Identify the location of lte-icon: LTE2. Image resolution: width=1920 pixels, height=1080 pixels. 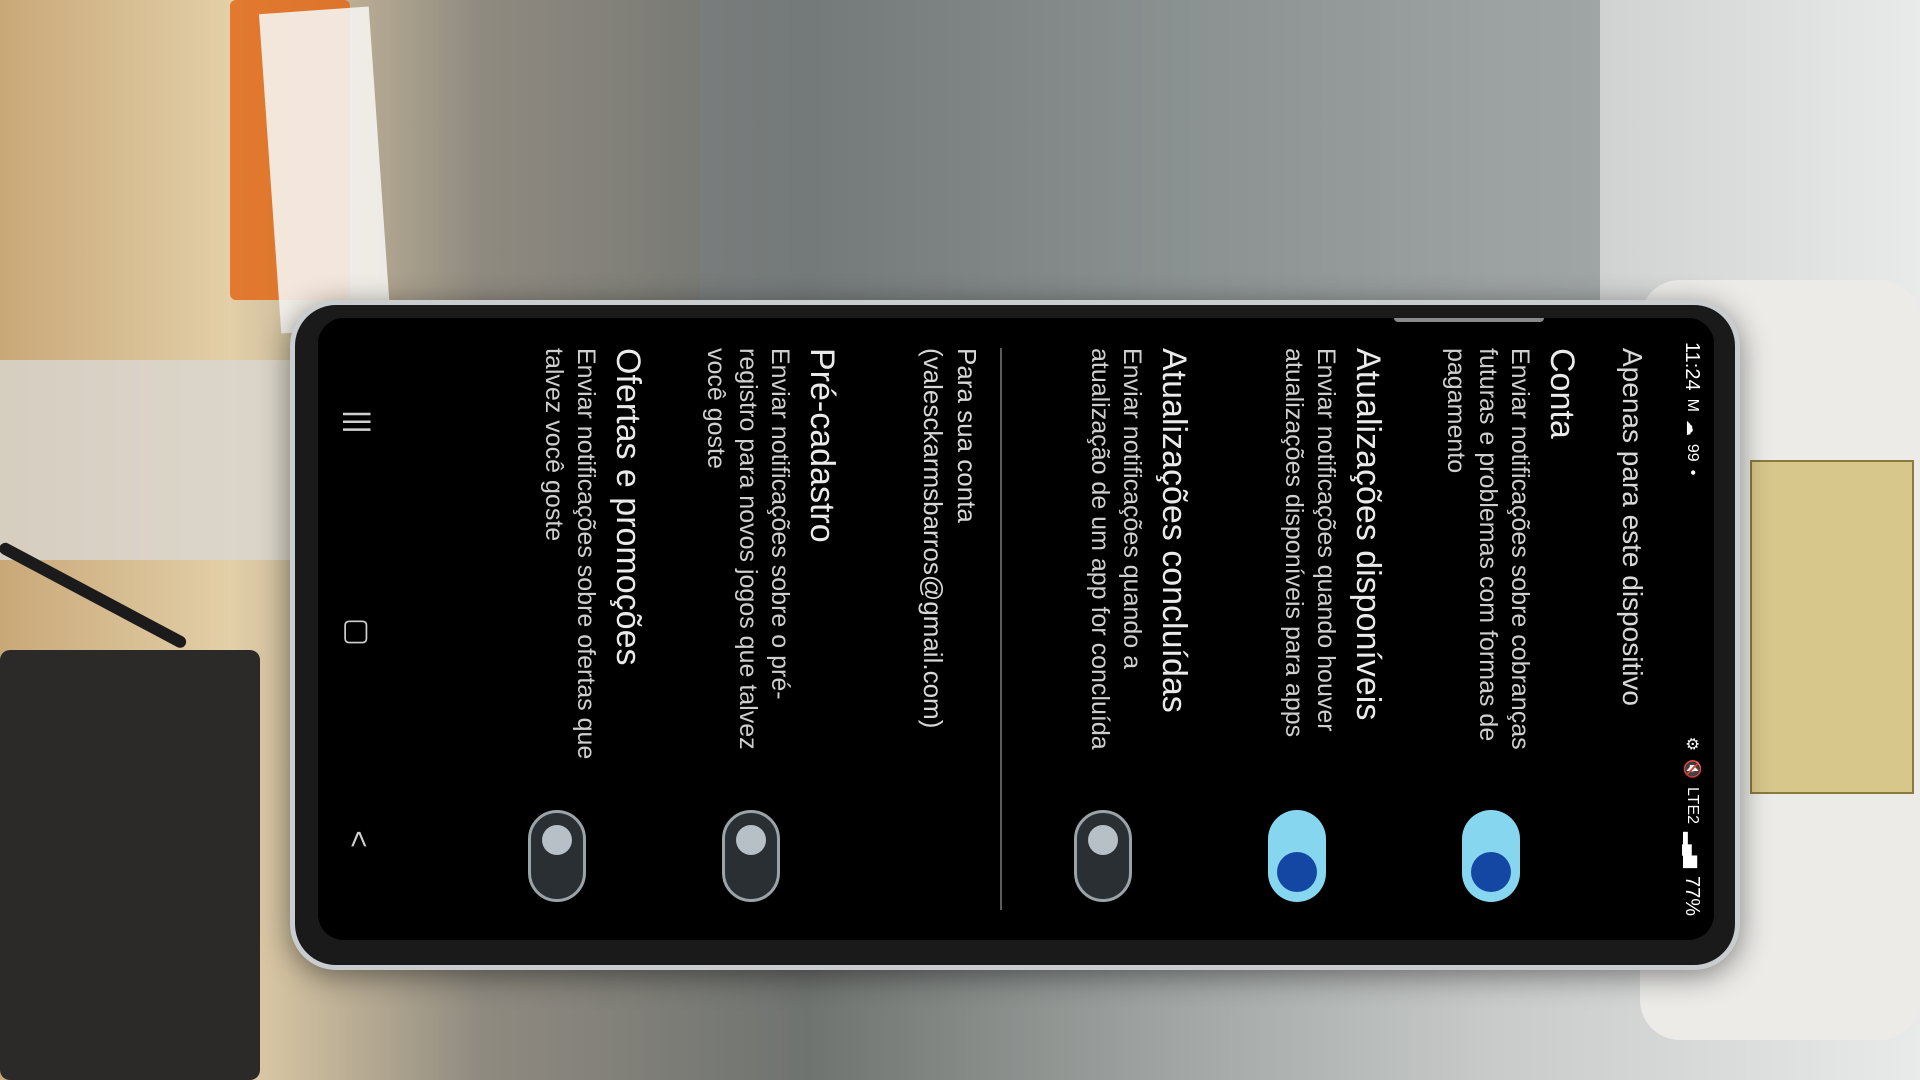
(1692, 805).